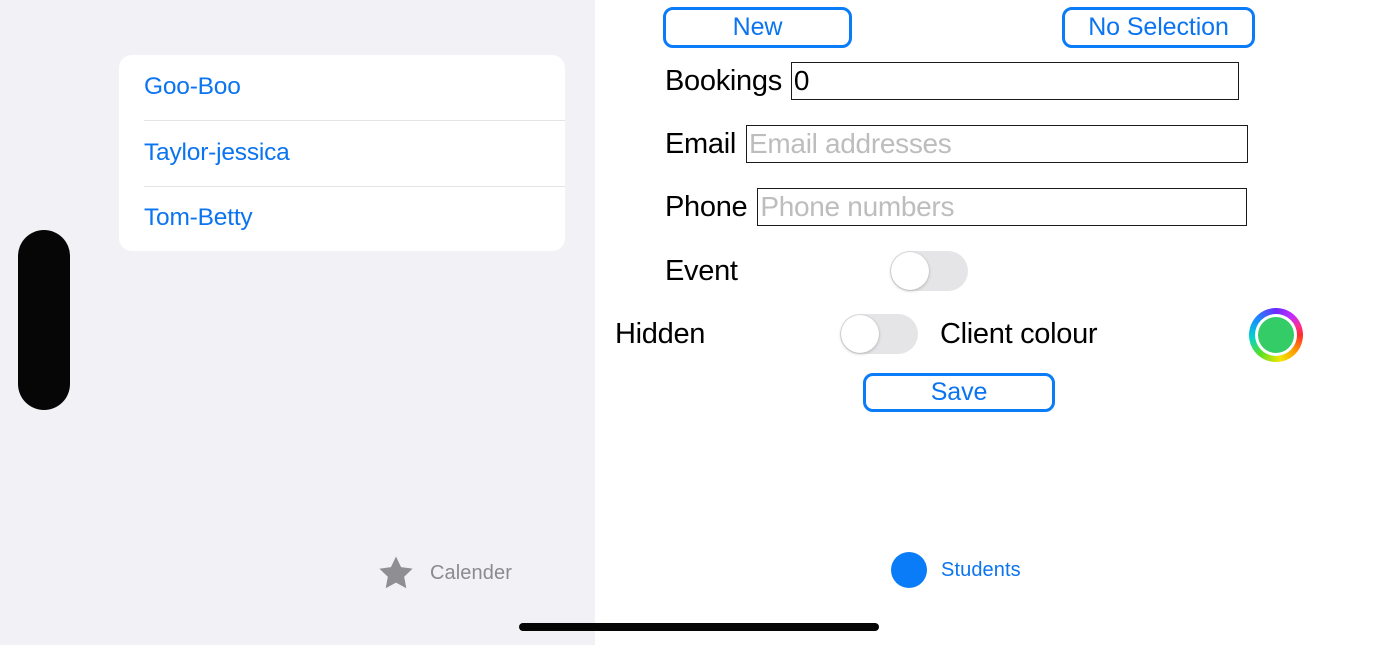  I want to click on device-home-indicator-left, so click(44, 320).